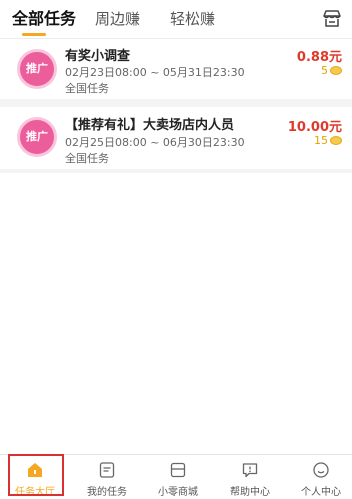 Image resolution: width=352 pixels, height=499 pixels. What do you see at coordinates (321, 492) in the screenshot?
I see `nav-label: 个人中心` at bounding box center [321, 492].